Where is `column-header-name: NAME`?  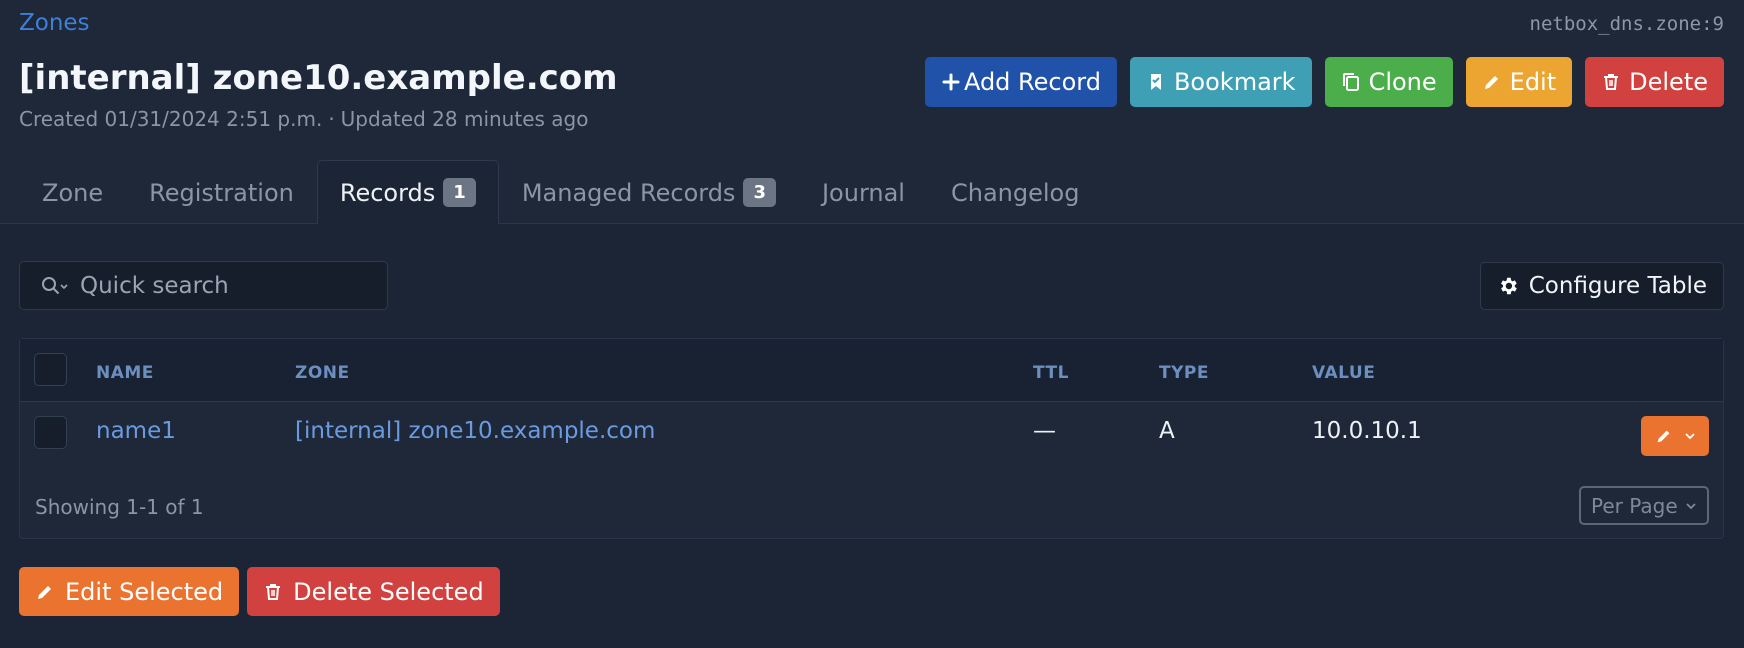 column-header-name: NAME is located at coordinates (125, 373).